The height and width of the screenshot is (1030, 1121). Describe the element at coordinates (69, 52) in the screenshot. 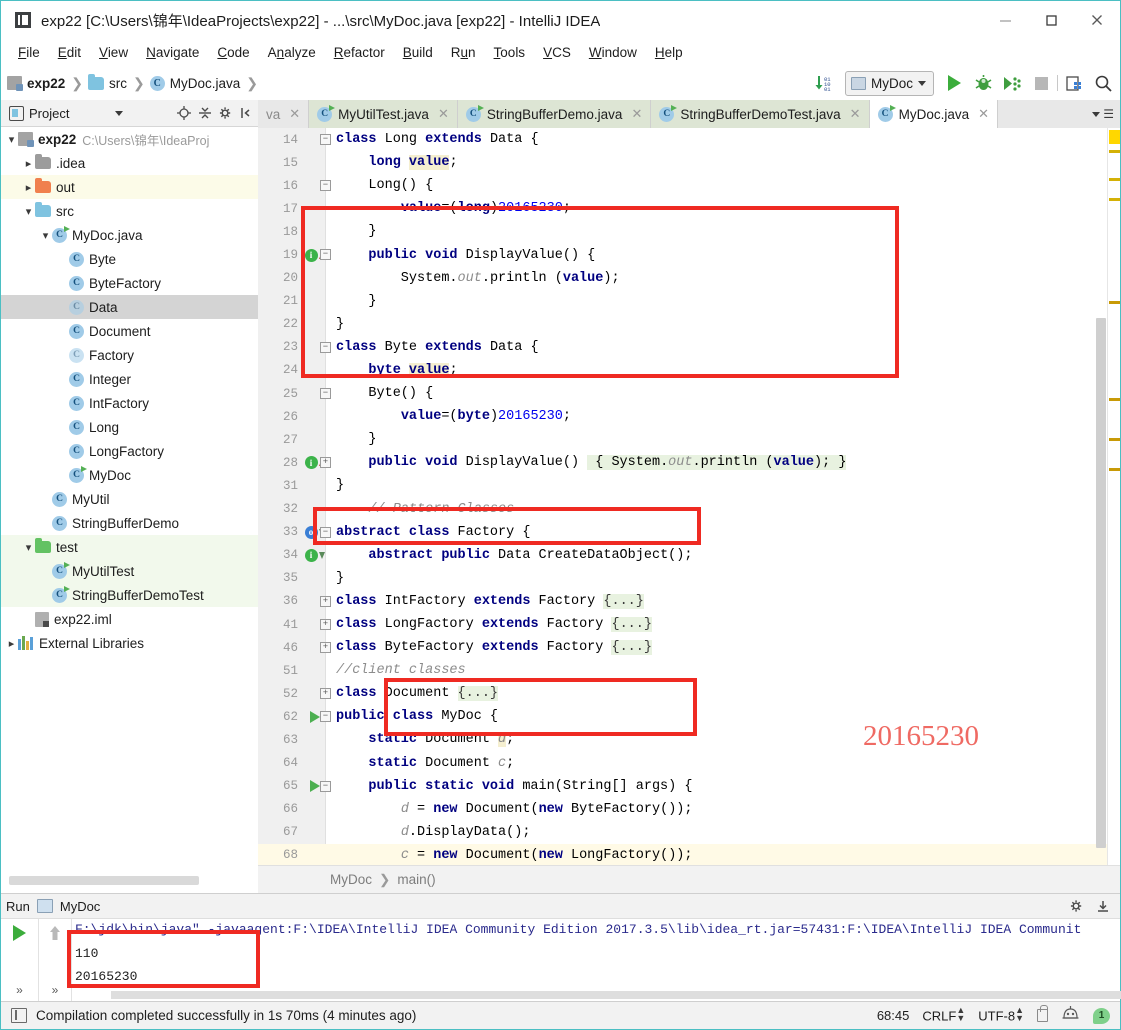

I see `menu-edit: Edit` at that location.